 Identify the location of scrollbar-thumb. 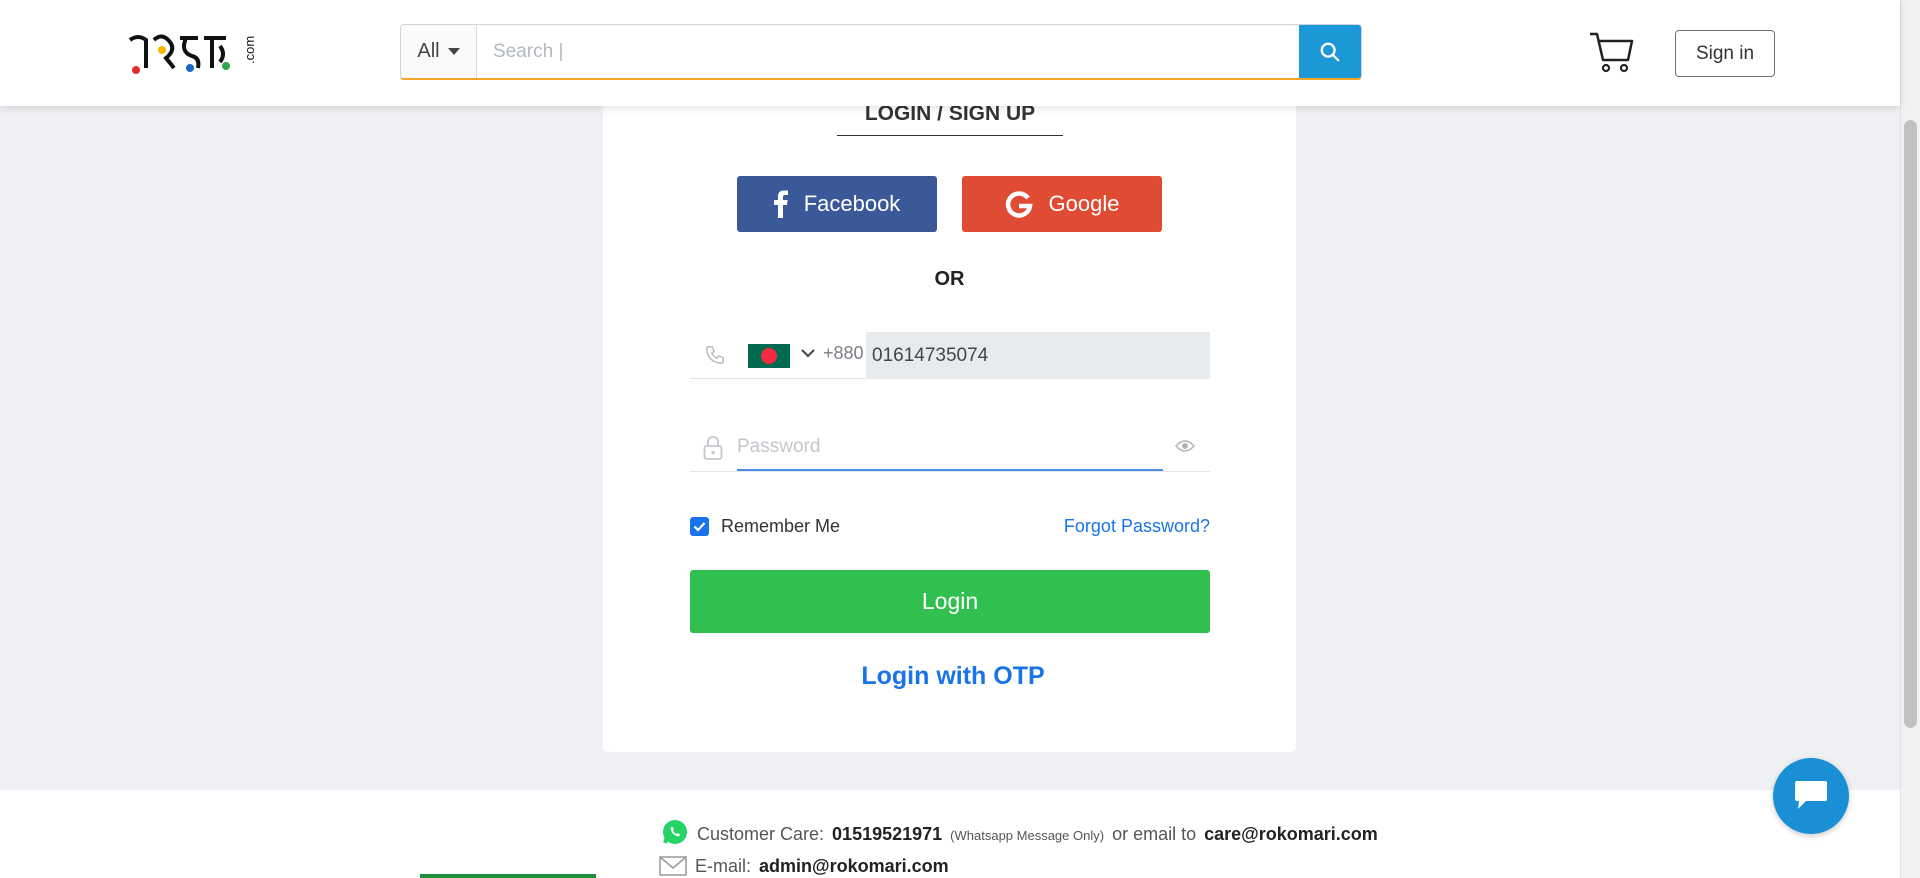
(1910, 424).